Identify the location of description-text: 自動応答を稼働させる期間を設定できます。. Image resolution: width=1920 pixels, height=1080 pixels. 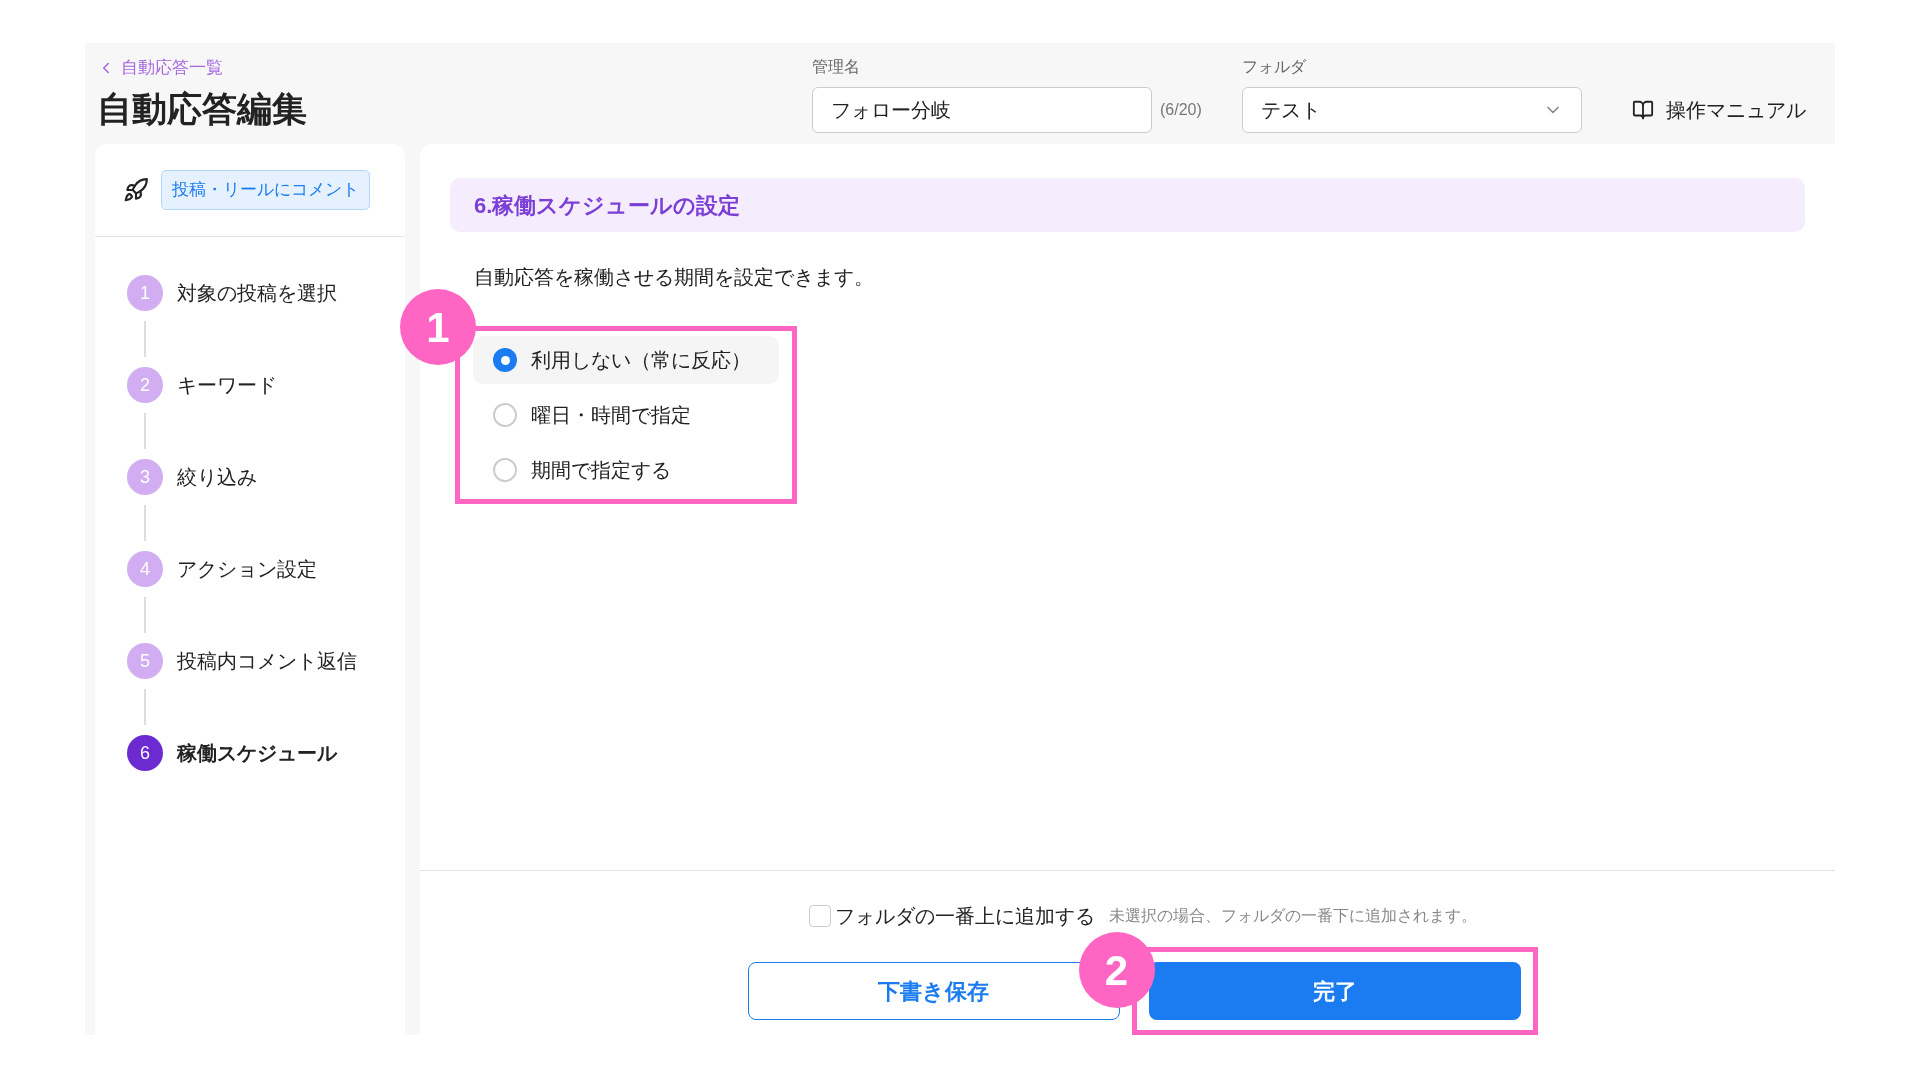
(674, 277).